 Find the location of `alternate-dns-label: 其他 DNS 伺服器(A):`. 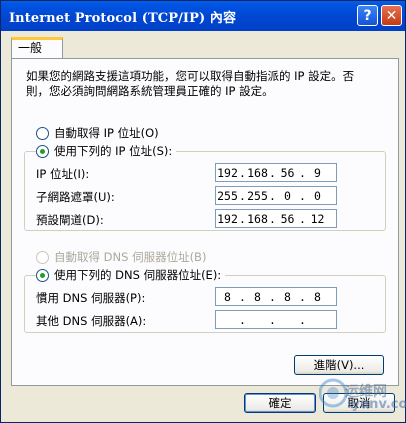

alternate-dns-label: 其他 DNS 伺服器(A): is located at coordinates (91, 321).